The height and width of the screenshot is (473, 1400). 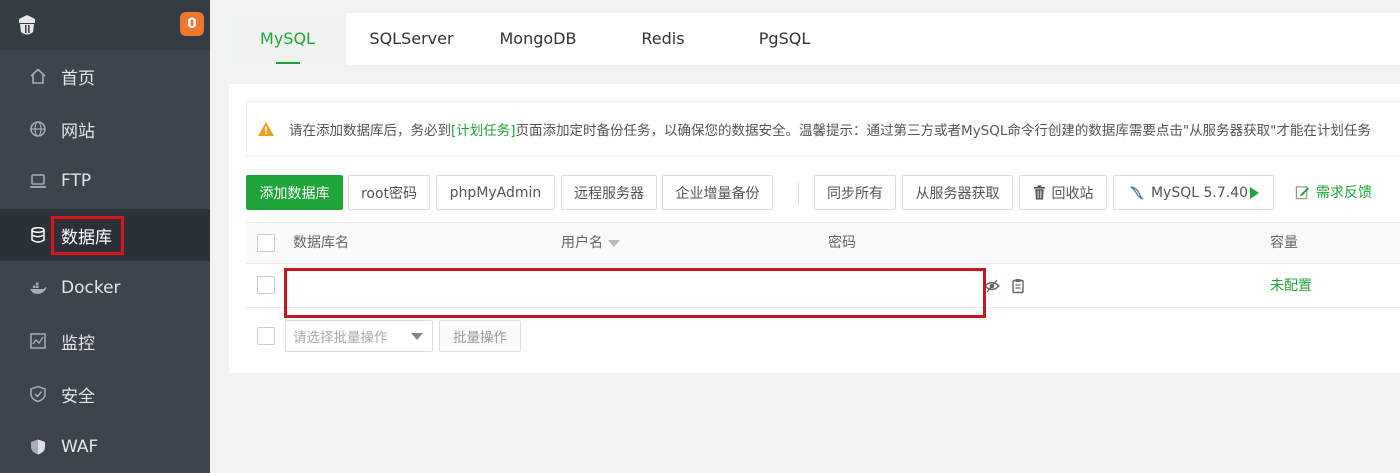 I want to click on mysql-version-label: MySQL 5.7.40, so click(x=1199, y=192).